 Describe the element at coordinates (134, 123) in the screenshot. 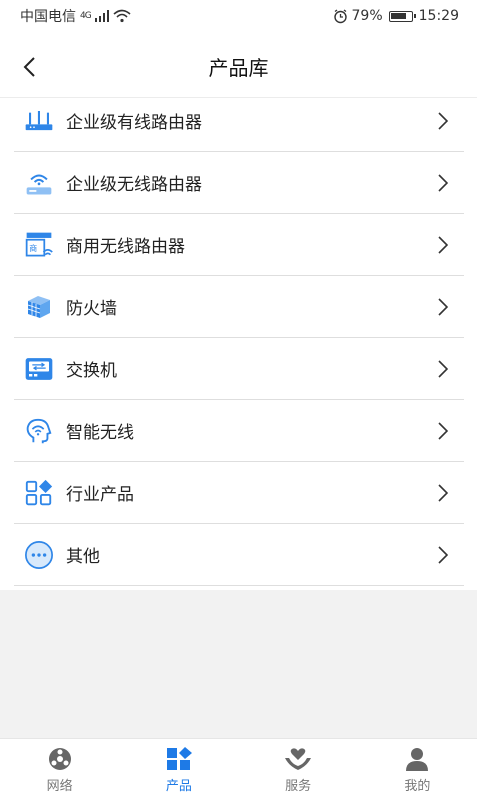

I see `item-label: 企业级有线路由器` at that location.